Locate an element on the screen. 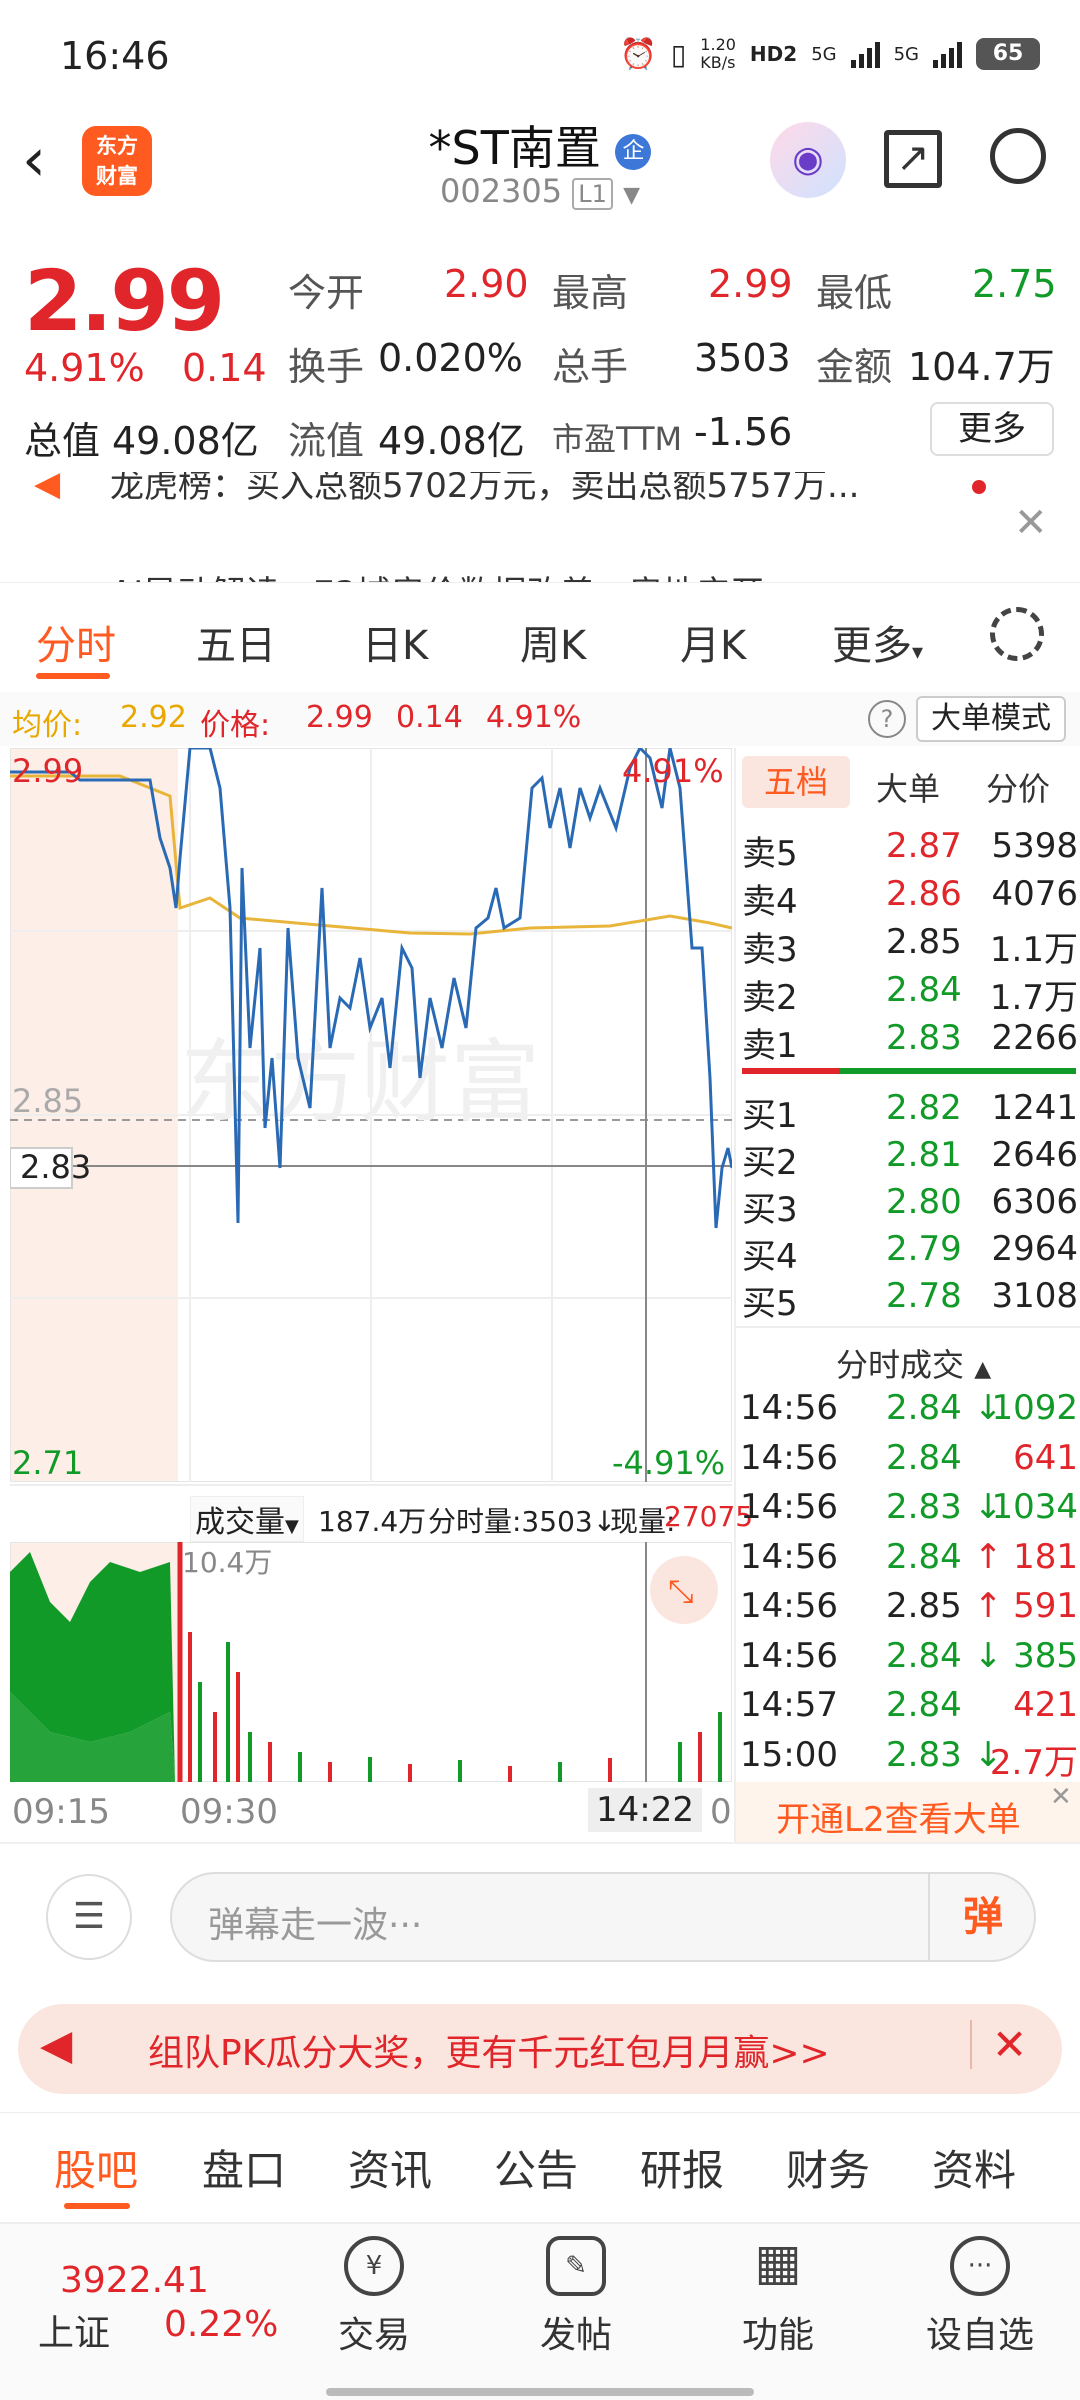  bid-volume: 6306 is located at coordinates (1034, 1202).